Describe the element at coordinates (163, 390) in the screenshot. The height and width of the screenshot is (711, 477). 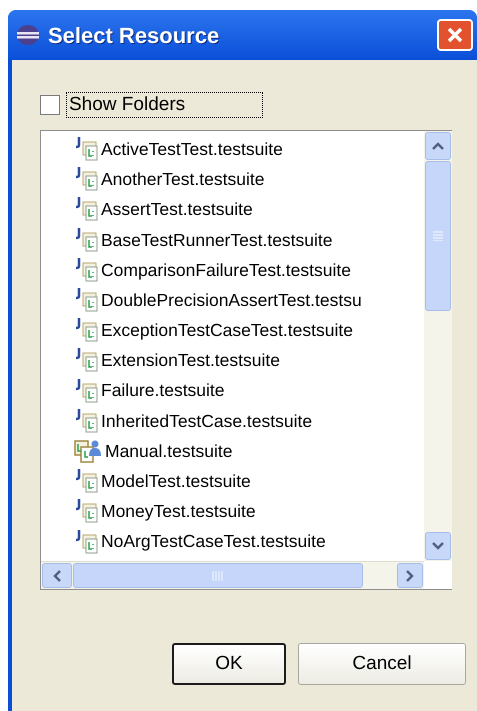
I see `file-name: Failure.testsuite` at that location.